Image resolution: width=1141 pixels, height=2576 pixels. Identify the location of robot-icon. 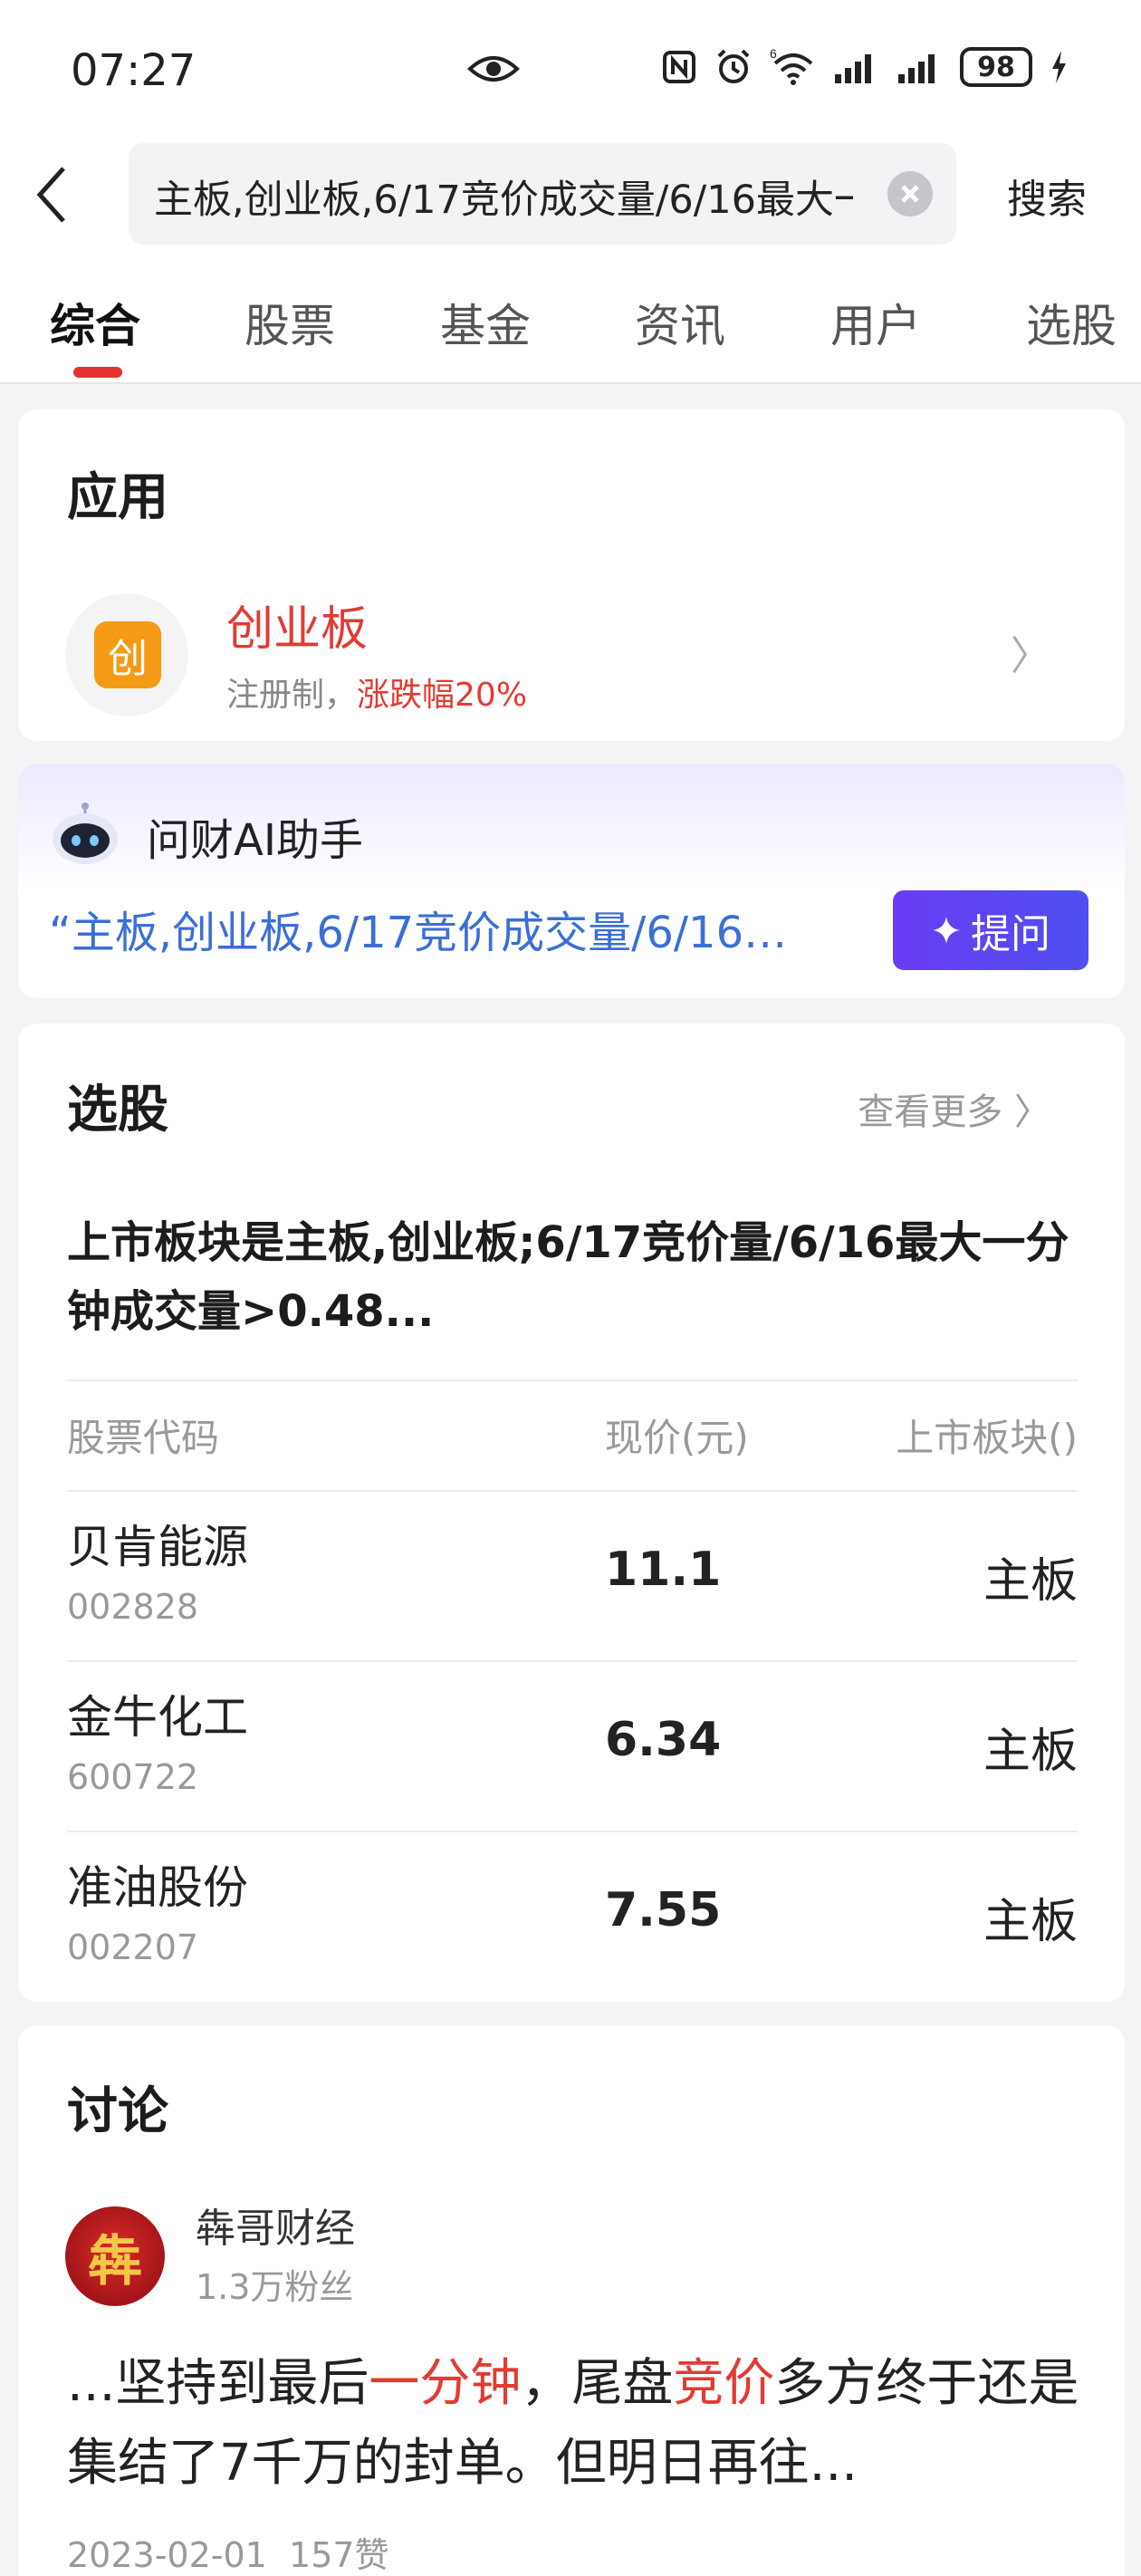
(86, 833).